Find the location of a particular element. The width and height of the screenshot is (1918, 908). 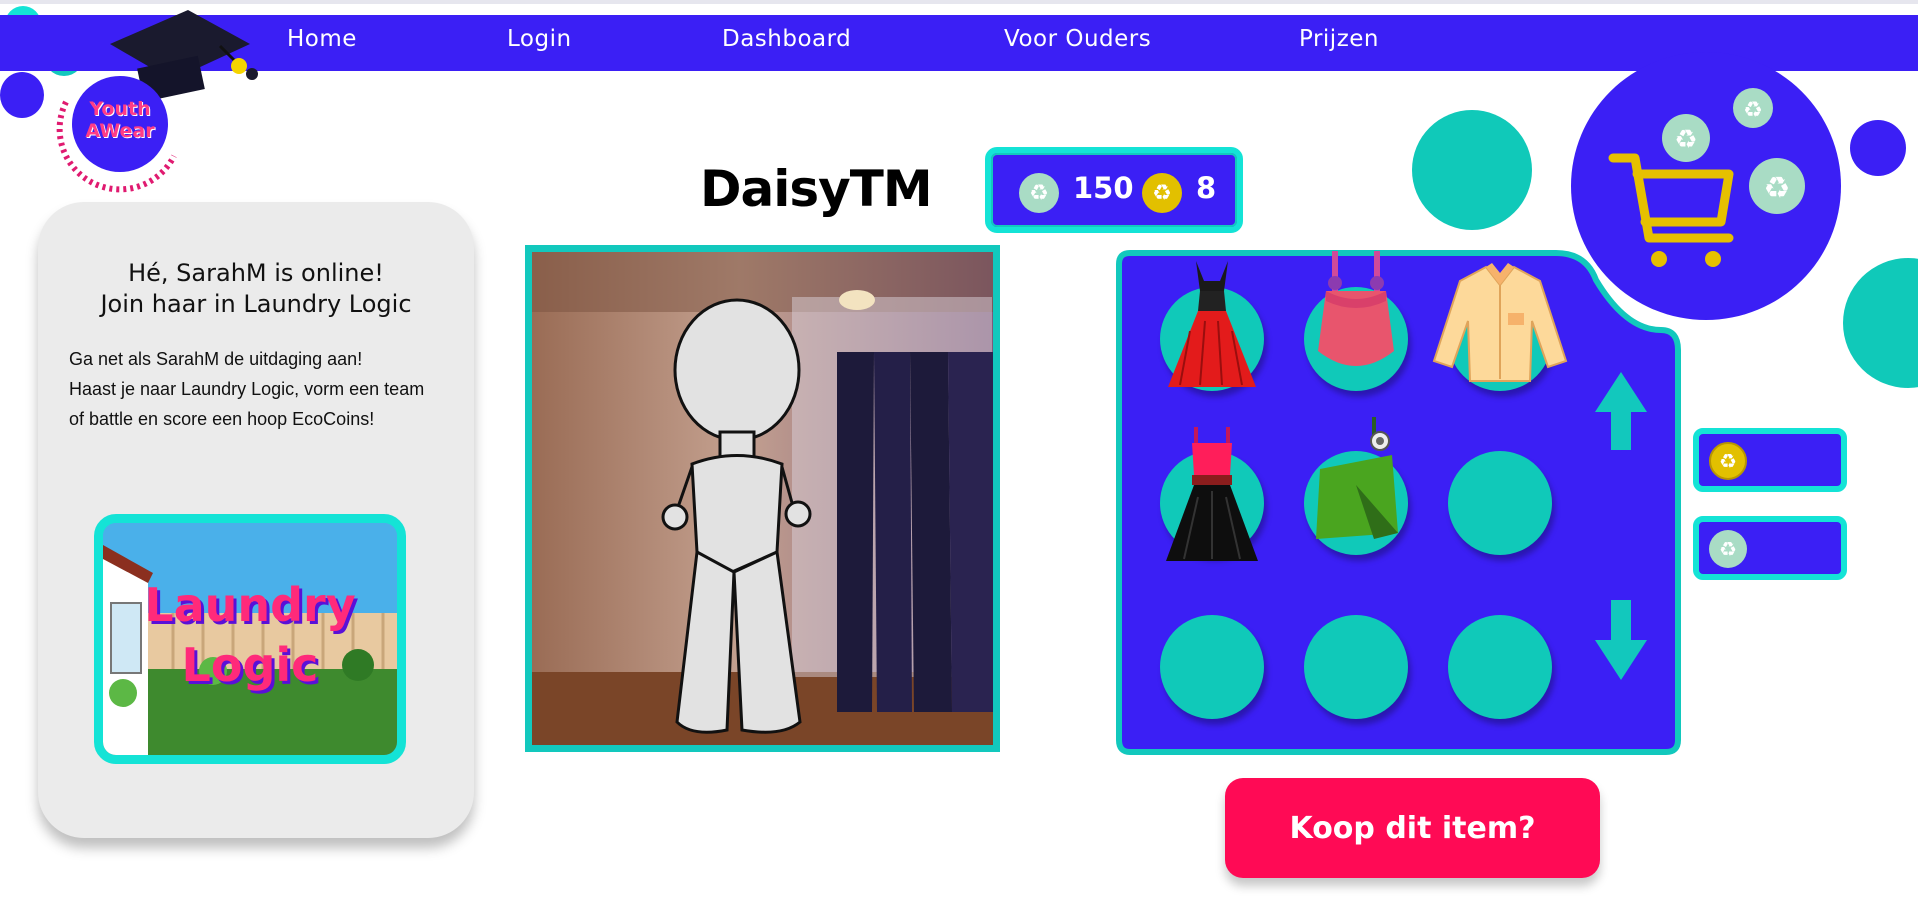

avatar-scene is located at coordinates (762, 498).